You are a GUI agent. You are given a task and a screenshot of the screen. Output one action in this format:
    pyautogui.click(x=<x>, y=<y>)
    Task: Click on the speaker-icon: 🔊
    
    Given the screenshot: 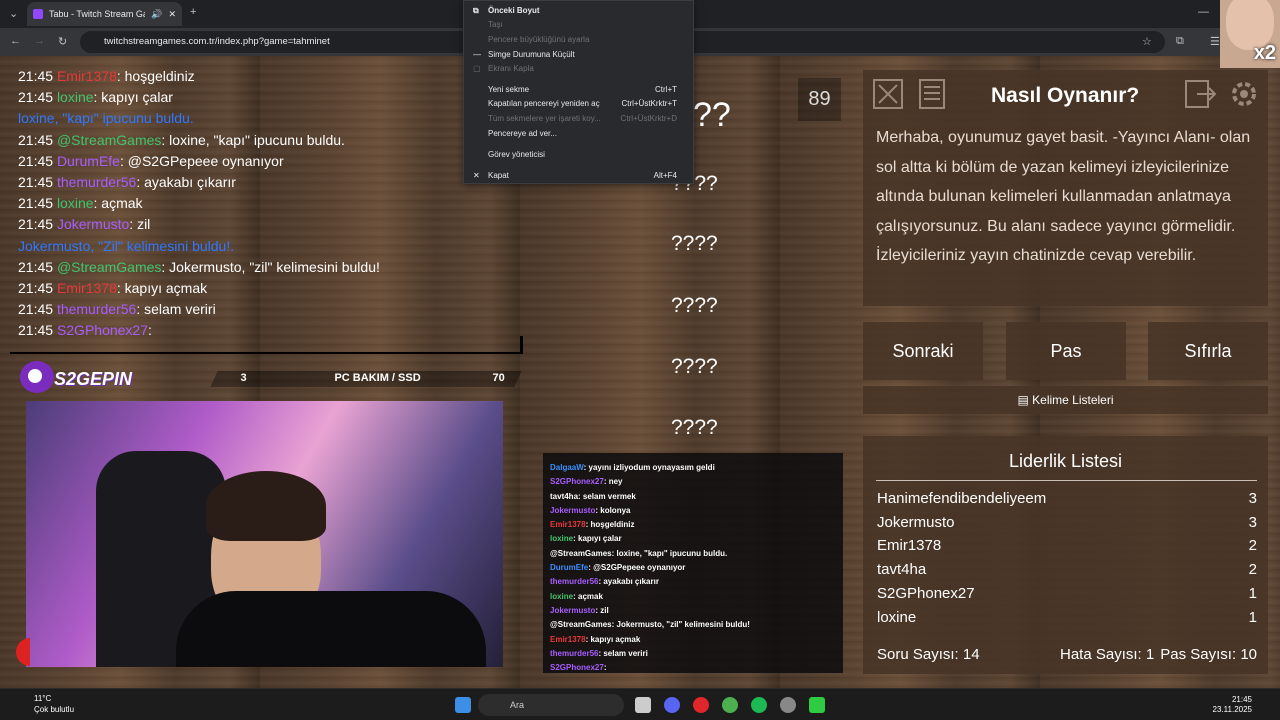 What is the action you would take?
    pyautogui.click(x=156, y=14)
    